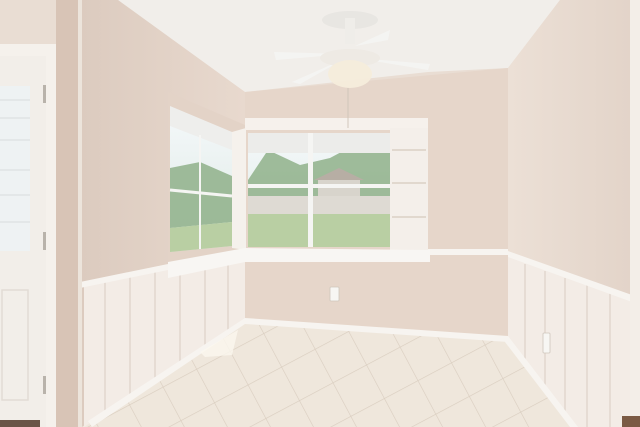 The width and height of the screenshot is (640, 427). What do you see at coordinates (320, 205) in the screenshot?
I see `main-window-fence` at bounding box center [320, 205].